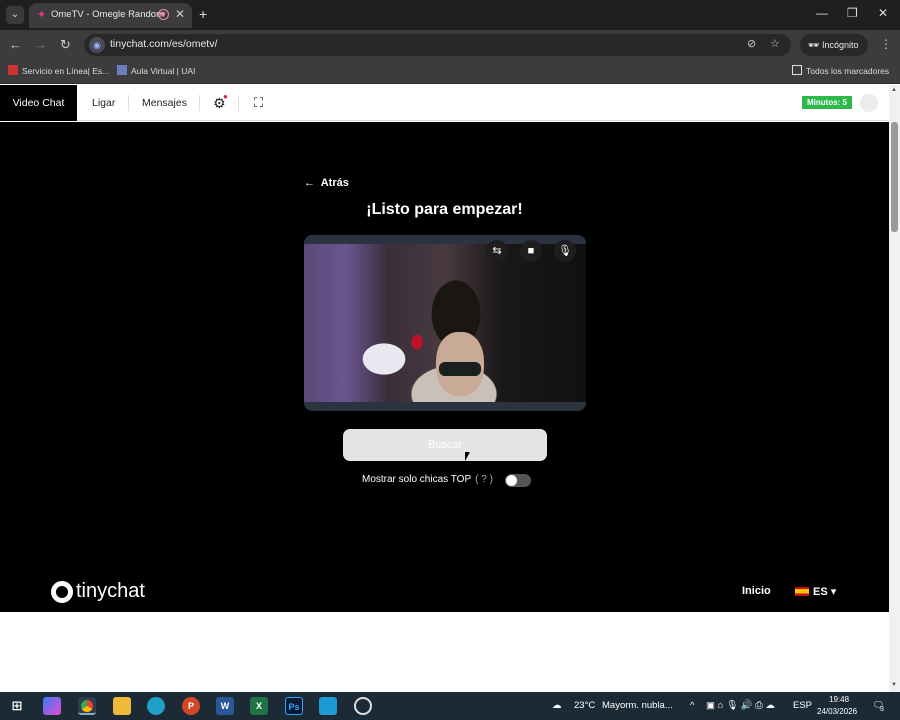 The image size is (900, 720). Describe the element at coordinates (894, 685) in the screenshot. I see `scroll-down-icon: ▼` at that location.